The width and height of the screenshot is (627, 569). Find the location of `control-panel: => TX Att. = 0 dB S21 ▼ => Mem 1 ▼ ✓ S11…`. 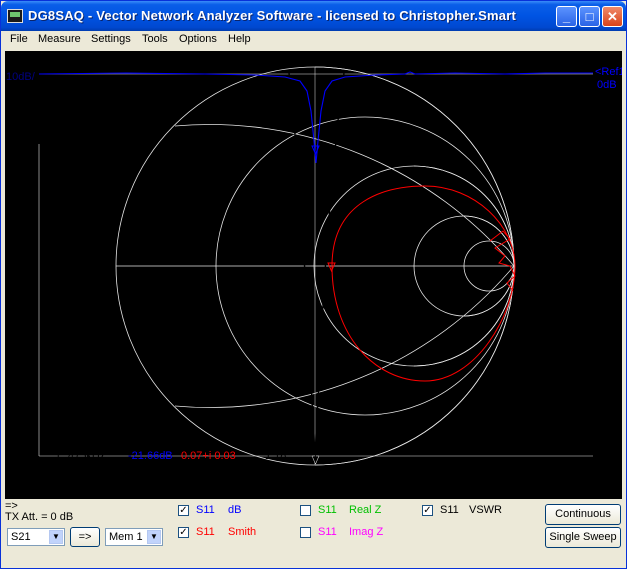

control-panel: => TX Att. = 0 dB S21 ▼ => Mem 1 ▼ ✓ S11… is located at coordinates (313, 534).